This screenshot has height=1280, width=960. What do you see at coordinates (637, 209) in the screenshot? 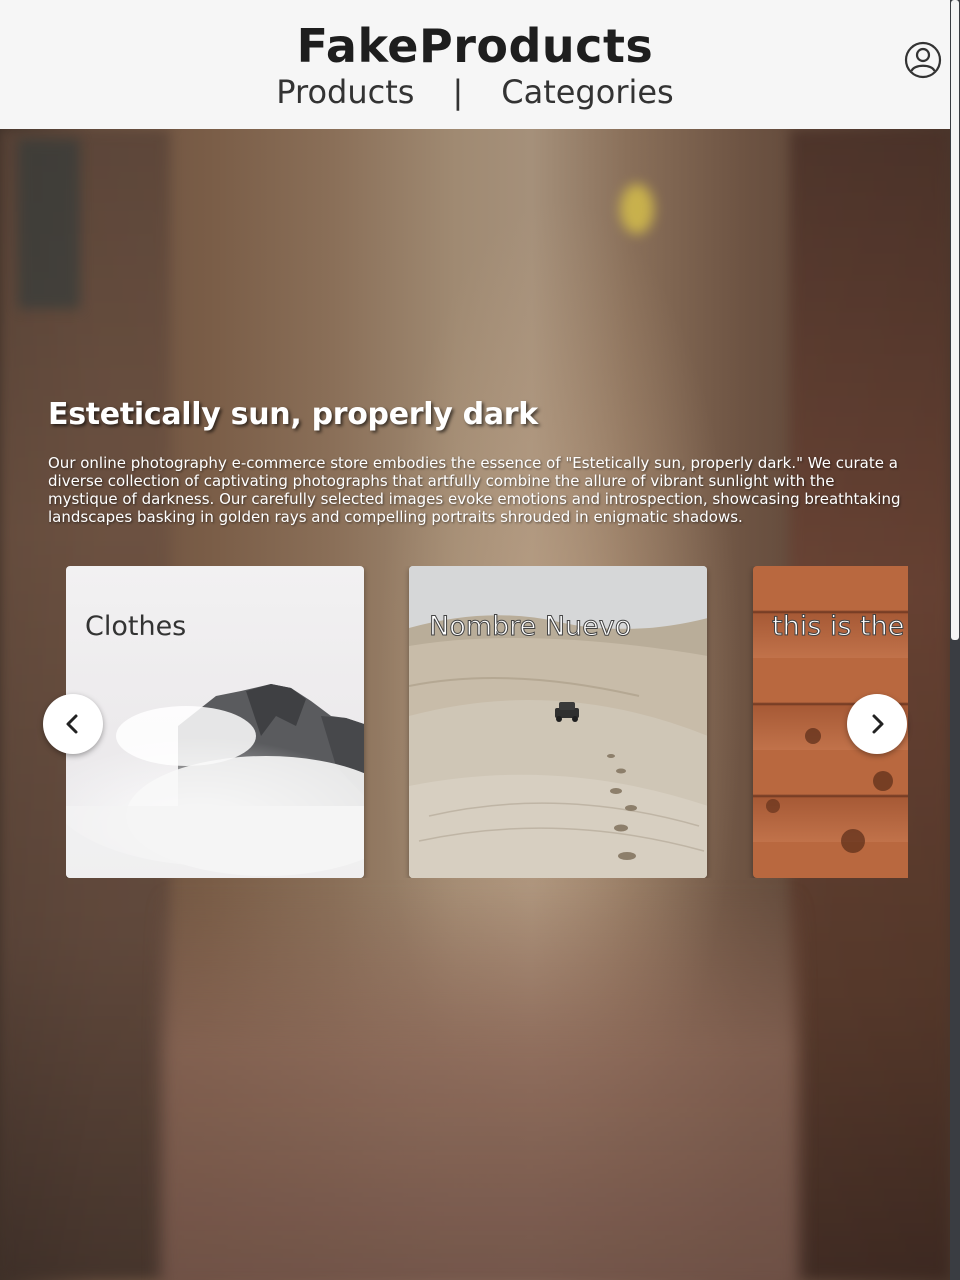
I see `bg-lamp` at bounding box center [637, 209].